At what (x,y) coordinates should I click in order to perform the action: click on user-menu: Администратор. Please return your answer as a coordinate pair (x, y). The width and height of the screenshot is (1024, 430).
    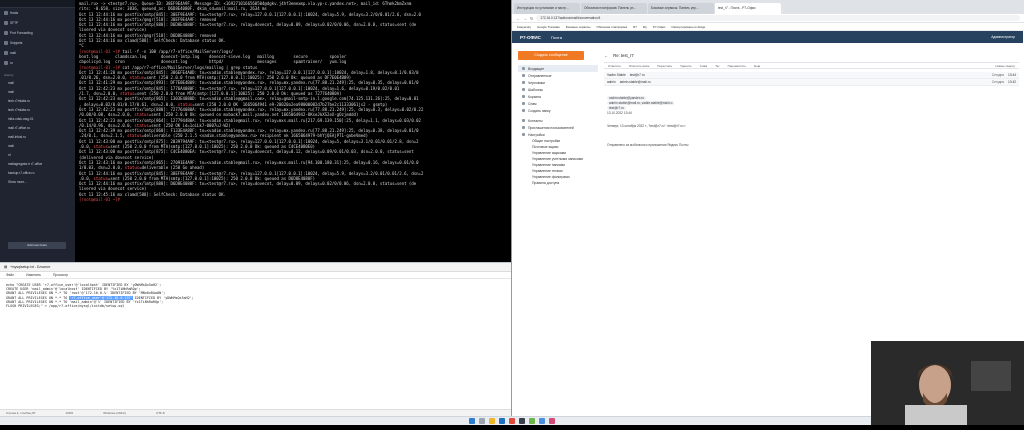
    Looking at the image, I should click on (1003, 37).